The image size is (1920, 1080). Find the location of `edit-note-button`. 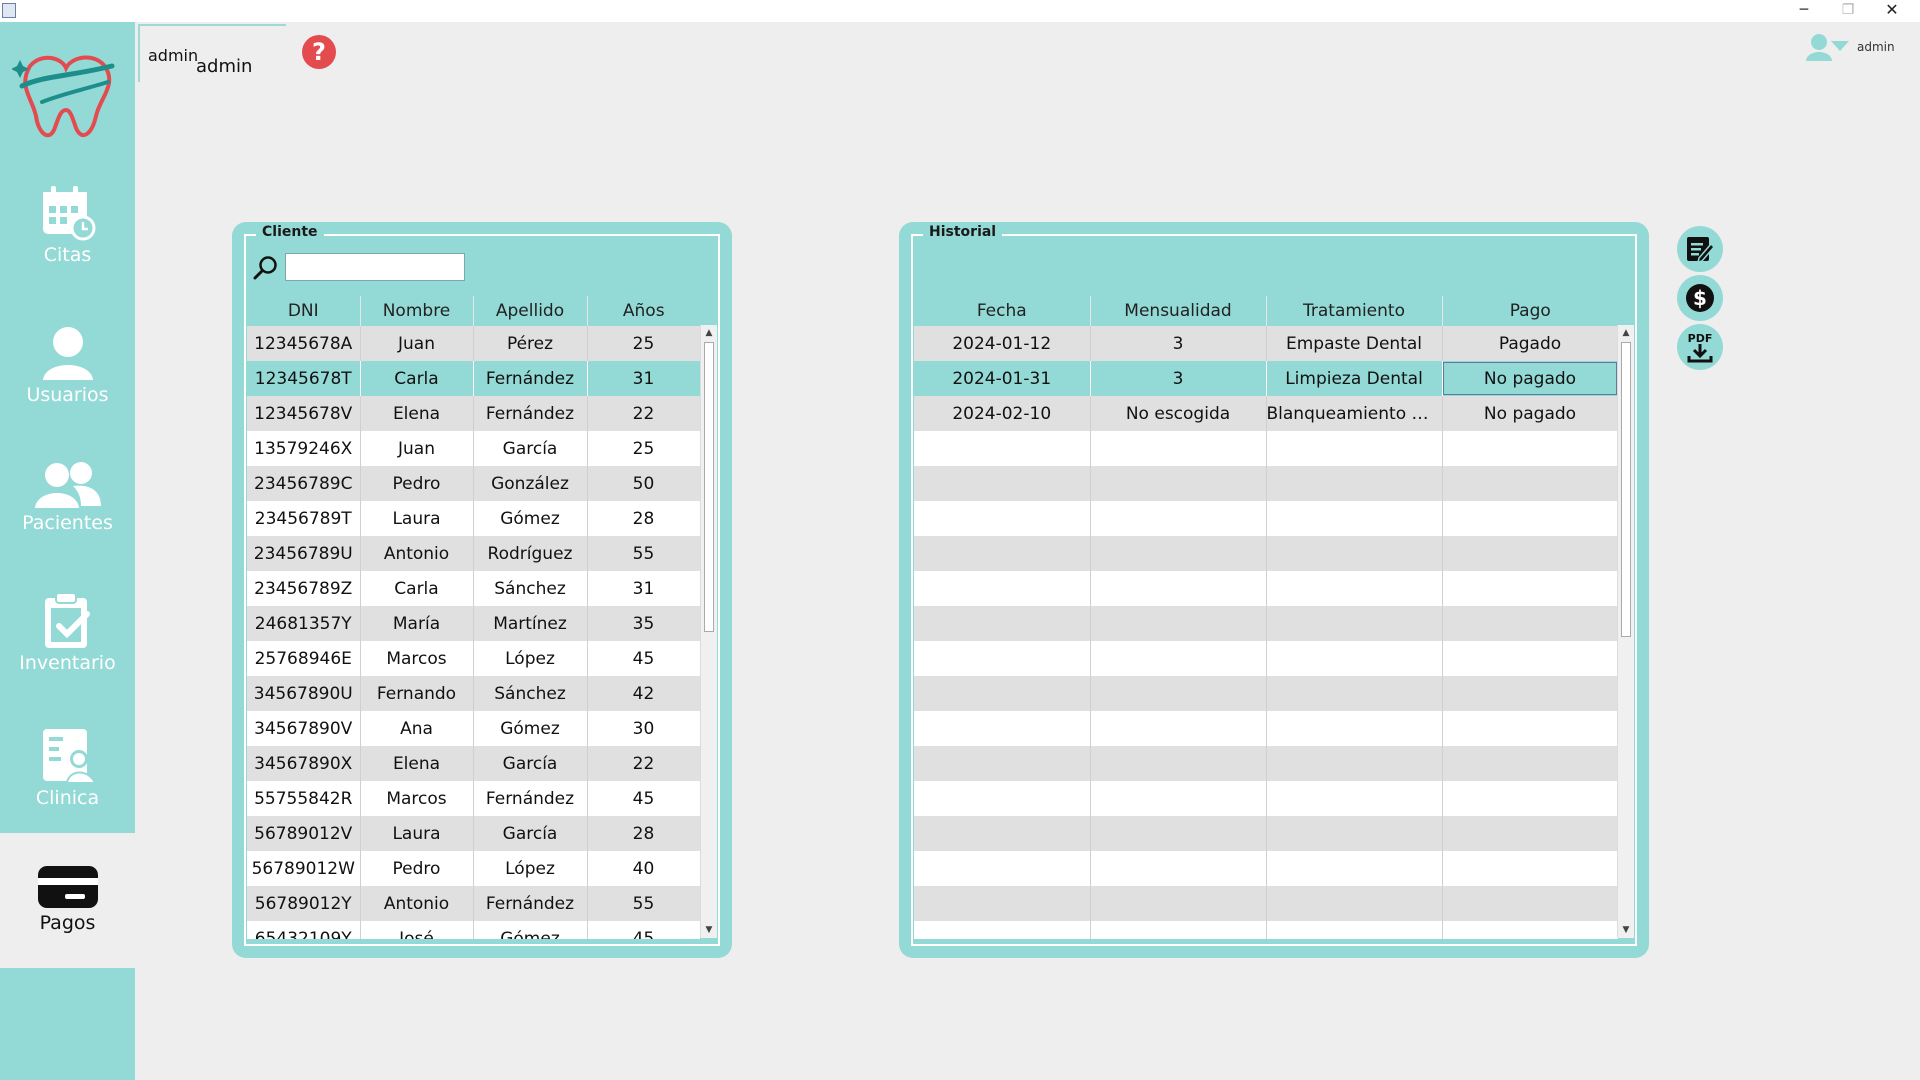

edit-note-button is located at coordinates (1700, 249).